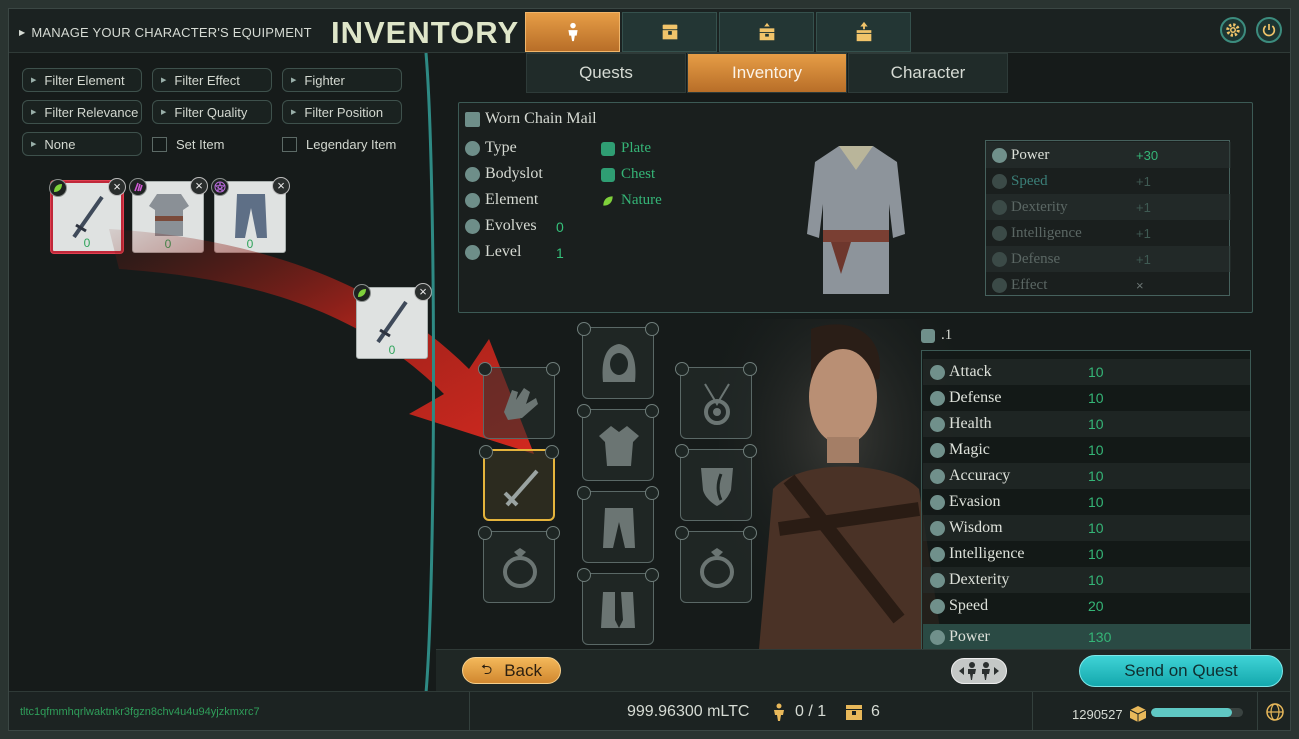 The image size is (1299, 739). What do you see at coordinates (521, 404) in the screenshot?
I see `gloves-icon` at bounding box center [521, 404].